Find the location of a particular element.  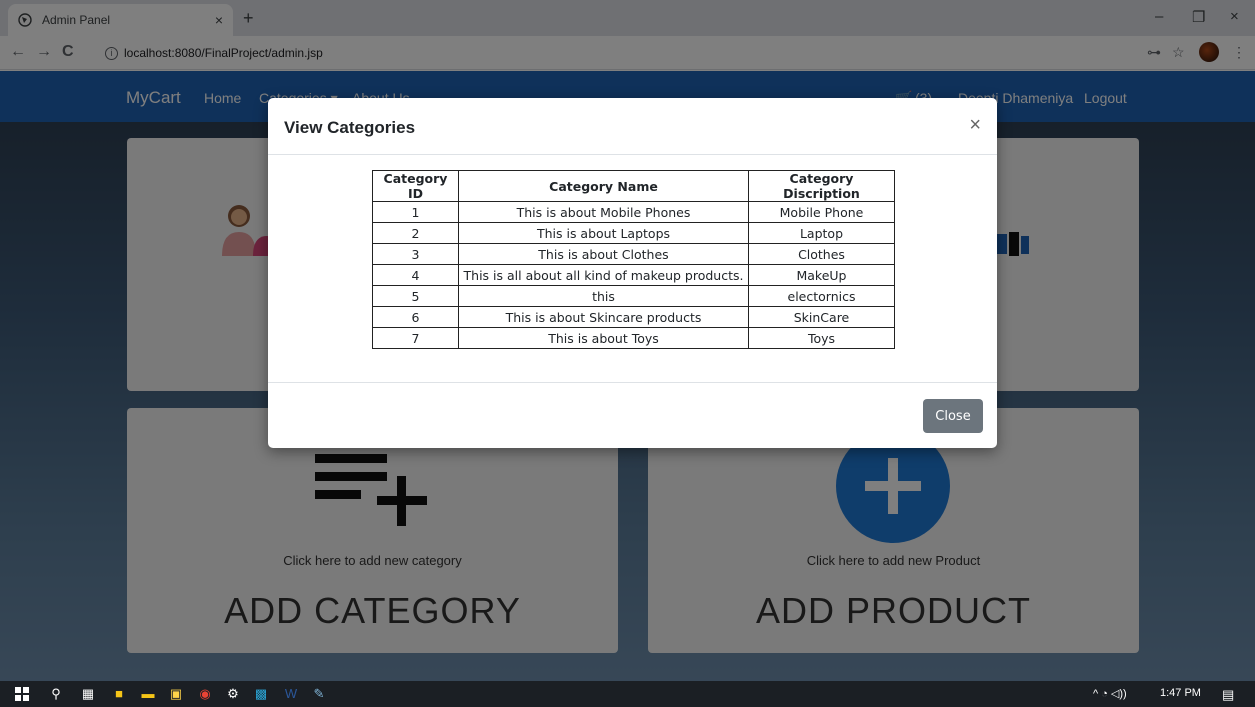

category-name-cell: this is located at coordinates (603, 296).